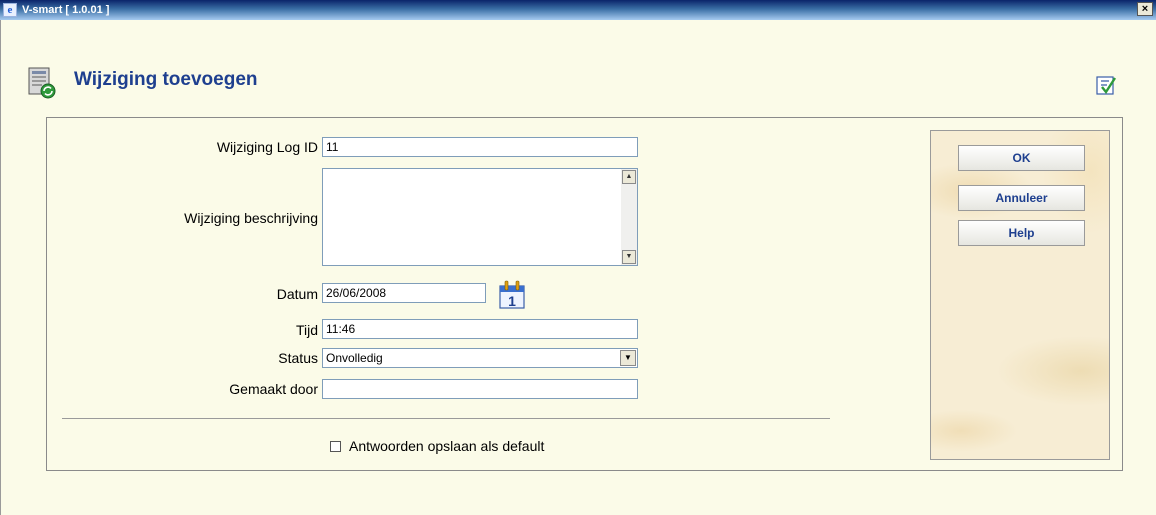  I want to click on close-button: ×, so click(1145, 9).